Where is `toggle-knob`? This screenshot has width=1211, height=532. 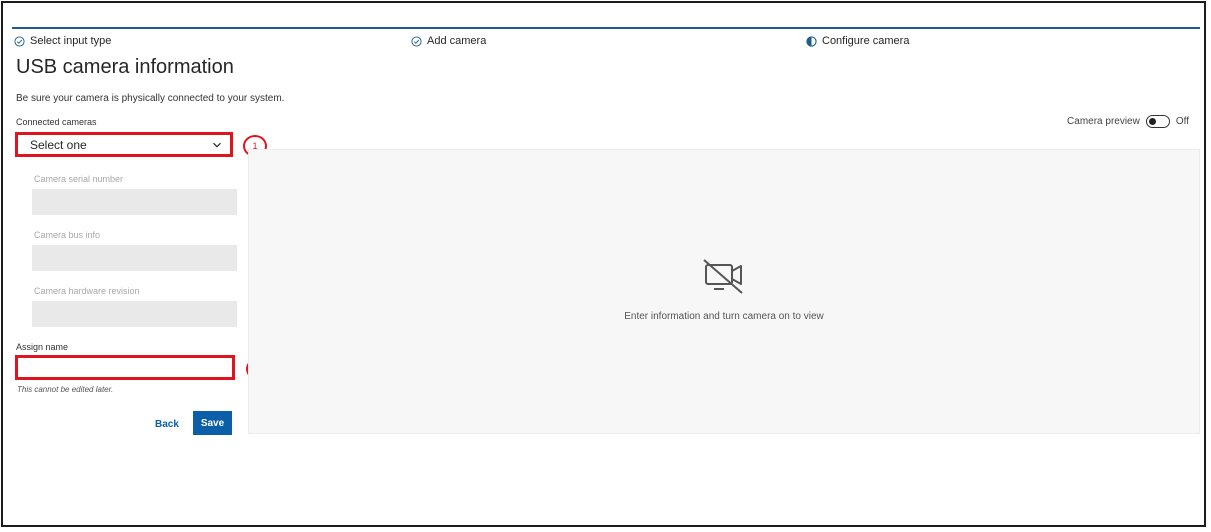
toggle-knob is located at coordinates (1152, 121).